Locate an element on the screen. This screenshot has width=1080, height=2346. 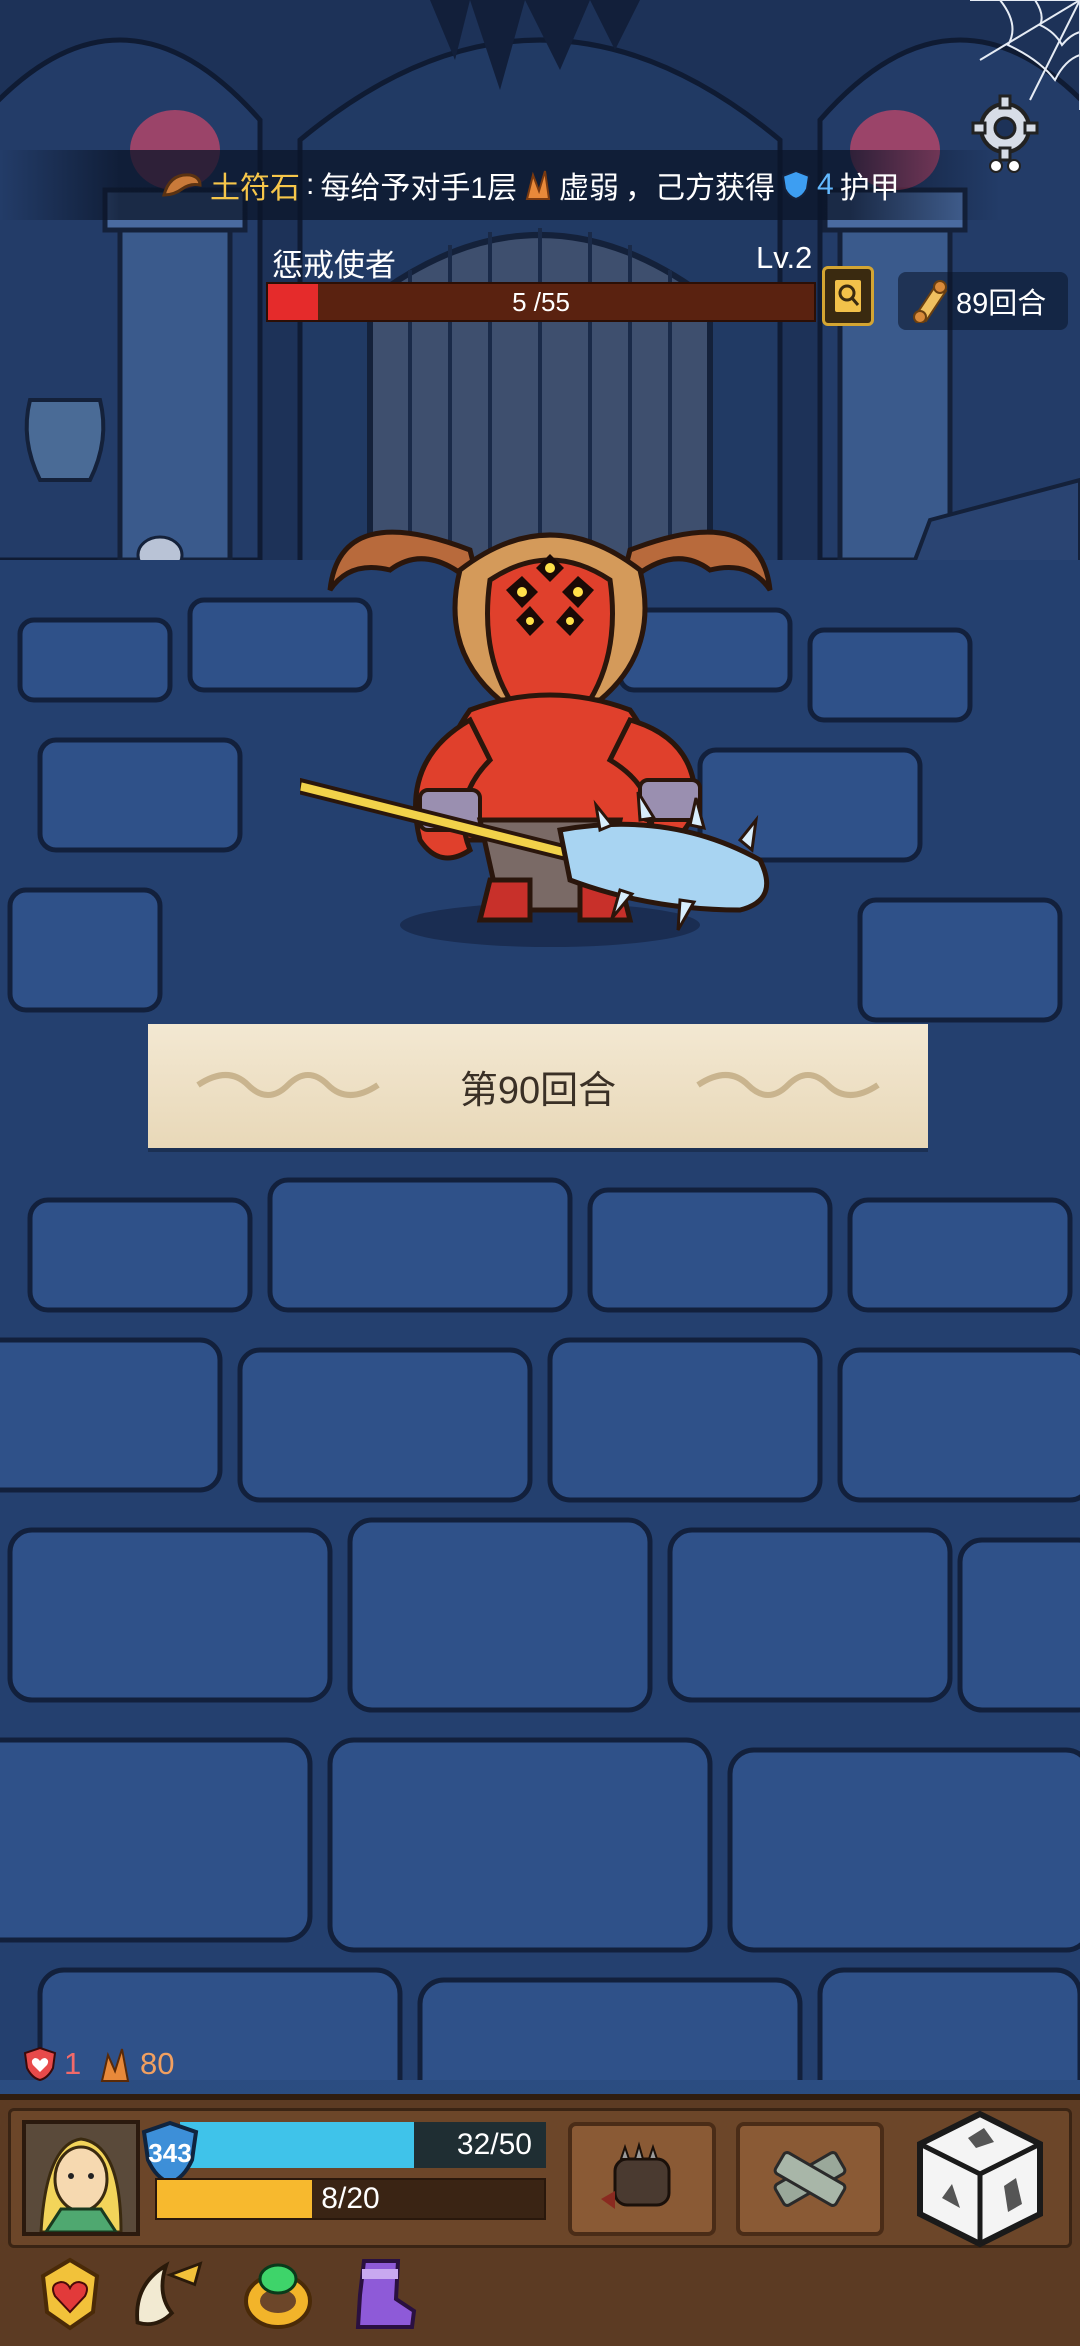
scroll-icon is located at coordinates (930, 301).